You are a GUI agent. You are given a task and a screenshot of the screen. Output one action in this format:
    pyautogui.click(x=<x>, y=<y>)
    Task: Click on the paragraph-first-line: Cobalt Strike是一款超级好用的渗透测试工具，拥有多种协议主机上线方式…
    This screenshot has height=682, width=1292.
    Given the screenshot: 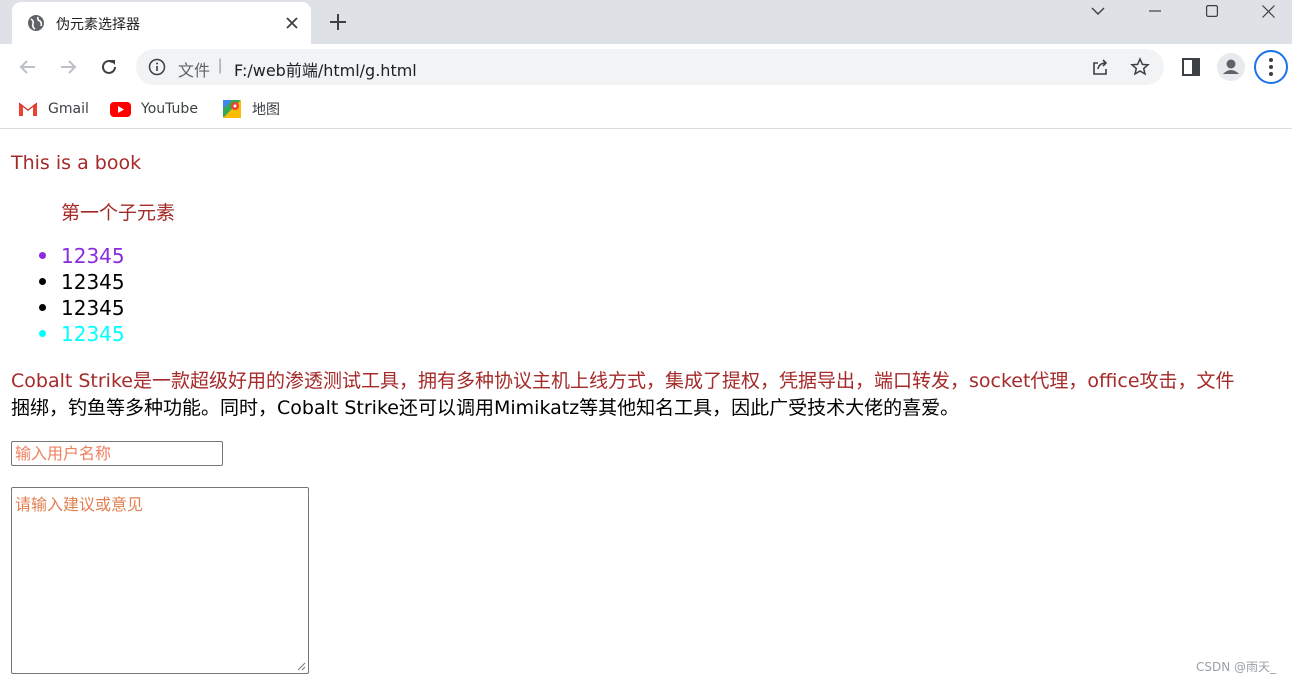 What is the action you would take?
    pyautogui.click(x=623, y=381)
    